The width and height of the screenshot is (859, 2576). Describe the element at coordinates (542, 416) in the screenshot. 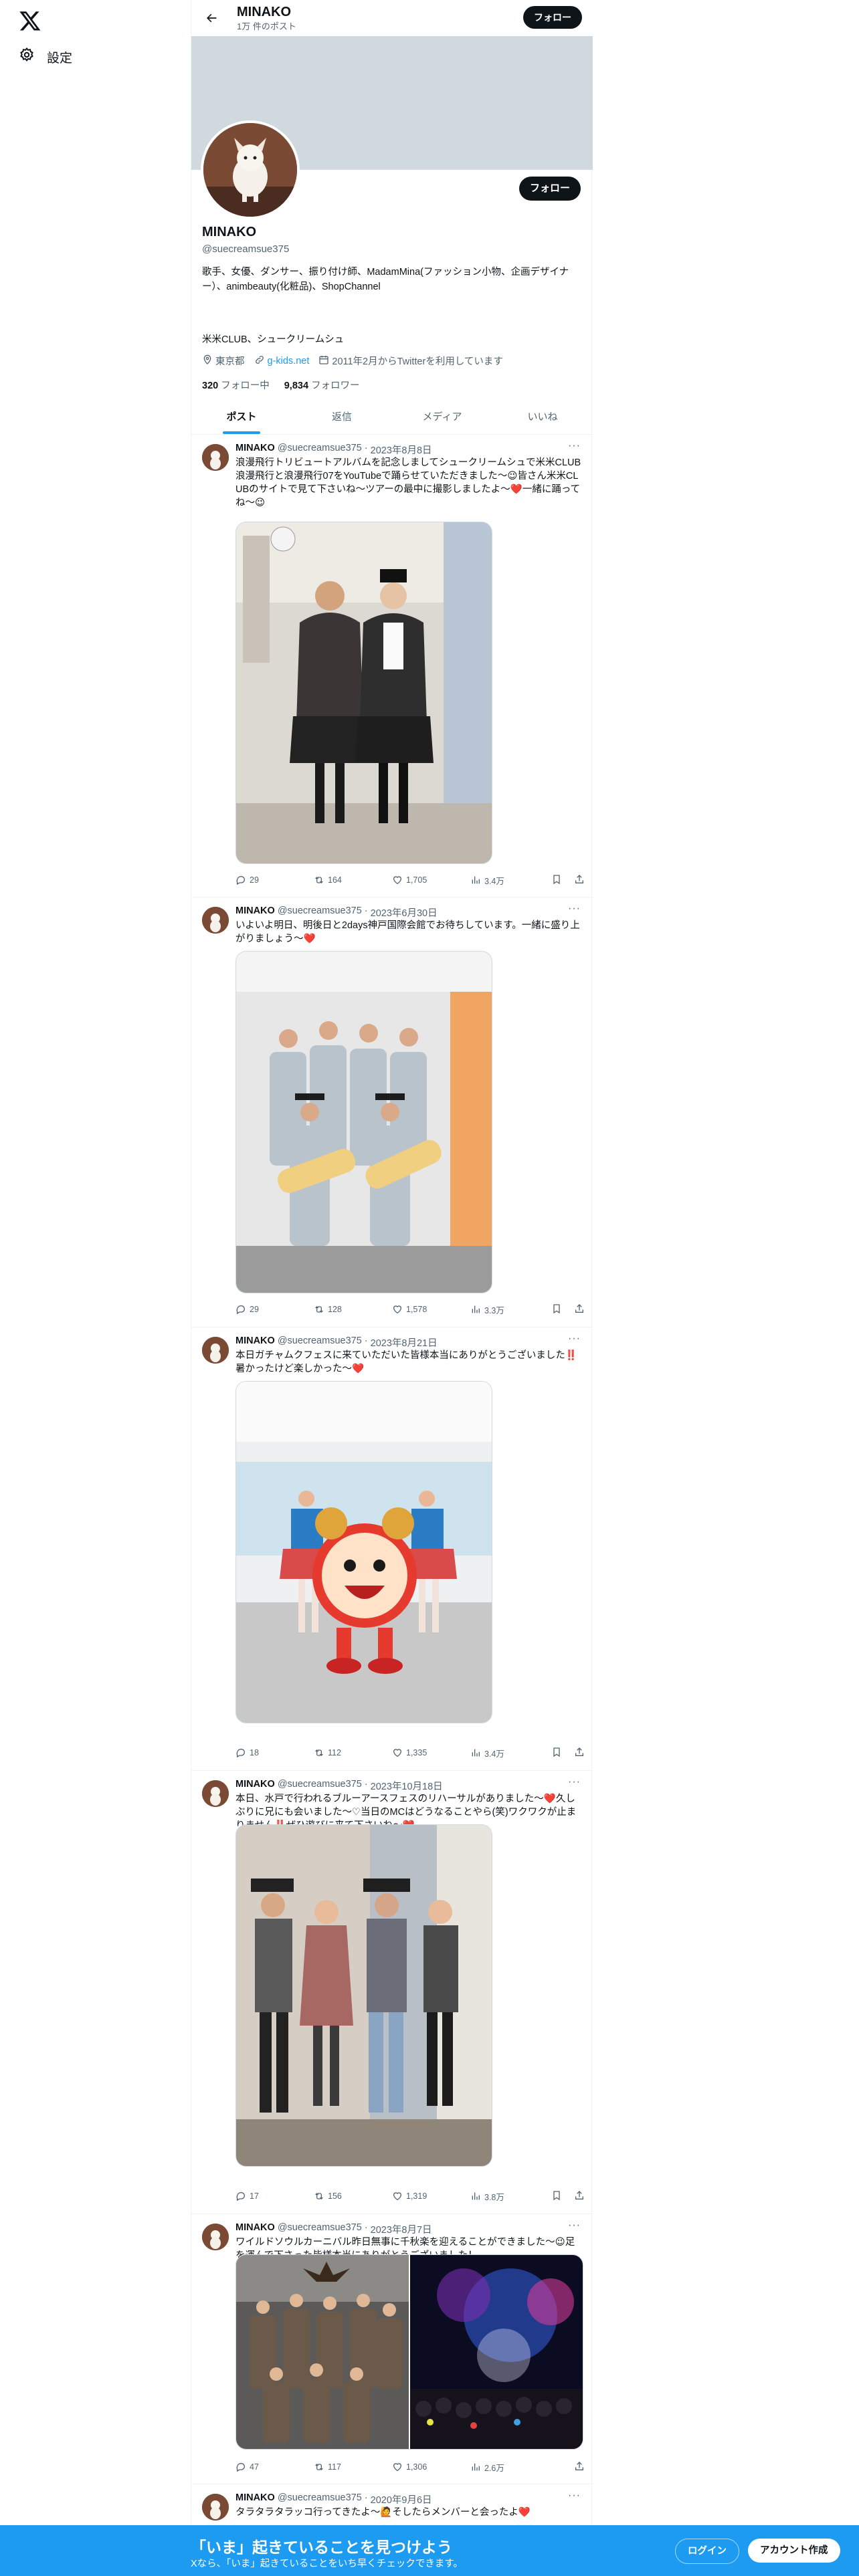

I see `tab-likes: いいね` at that location.